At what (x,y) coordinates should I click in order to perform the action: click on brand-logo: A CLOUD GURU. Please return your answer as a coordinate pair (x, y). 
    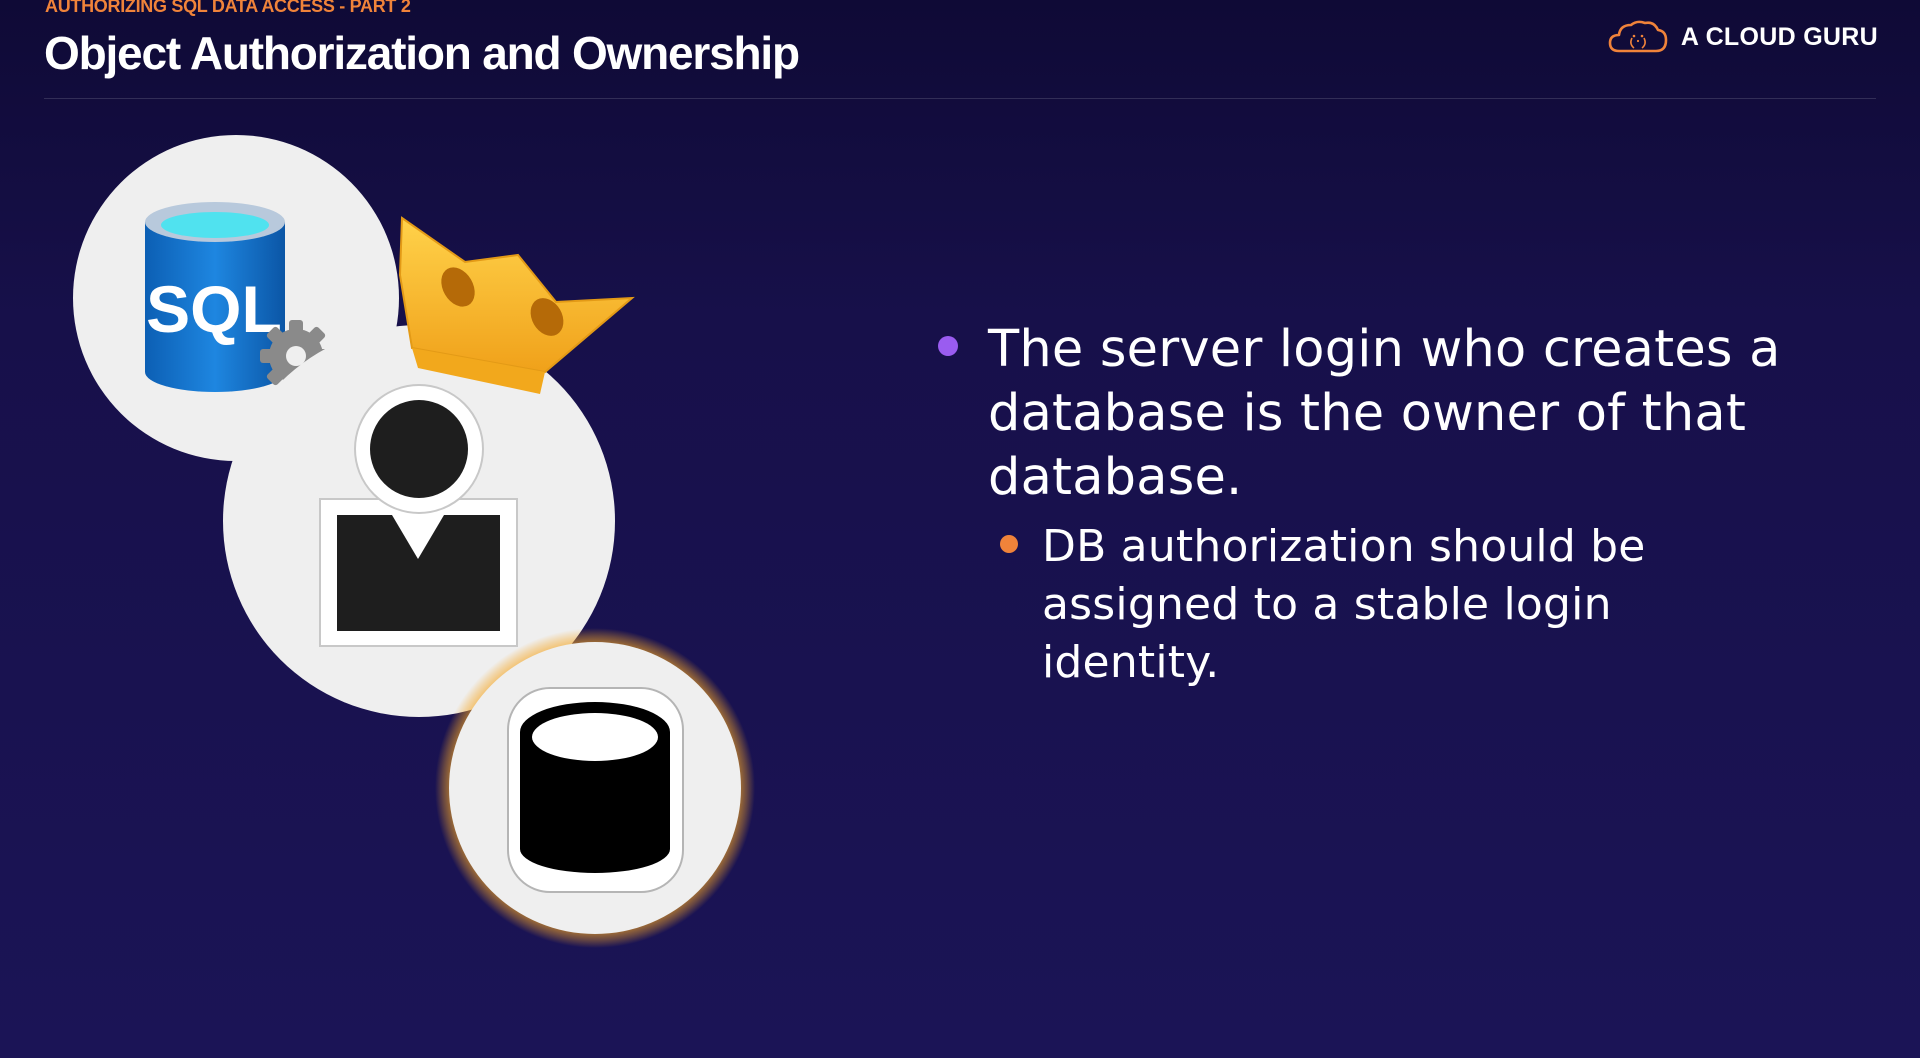
    Looking at the image, I should click on (1742, 37).